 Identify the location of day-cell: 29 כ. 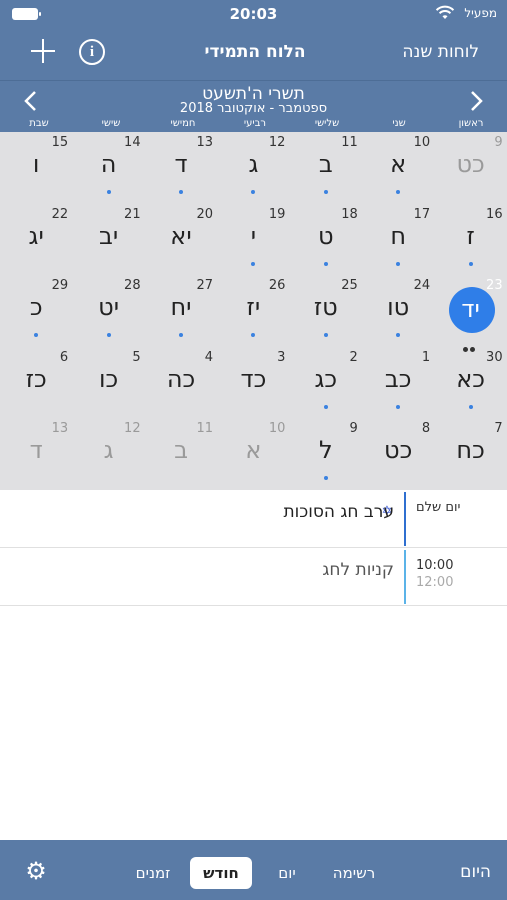
(36, 310).